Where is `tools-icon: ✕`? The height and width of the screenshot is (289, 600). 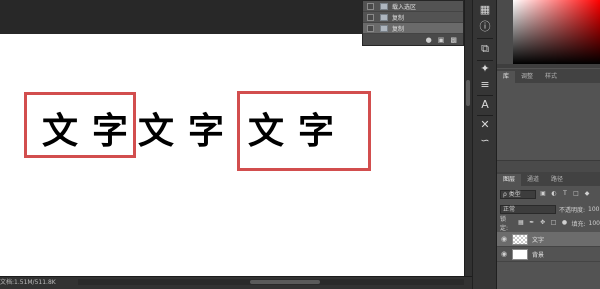
tools-icon: ✕ is located at coordinates (485, 125).